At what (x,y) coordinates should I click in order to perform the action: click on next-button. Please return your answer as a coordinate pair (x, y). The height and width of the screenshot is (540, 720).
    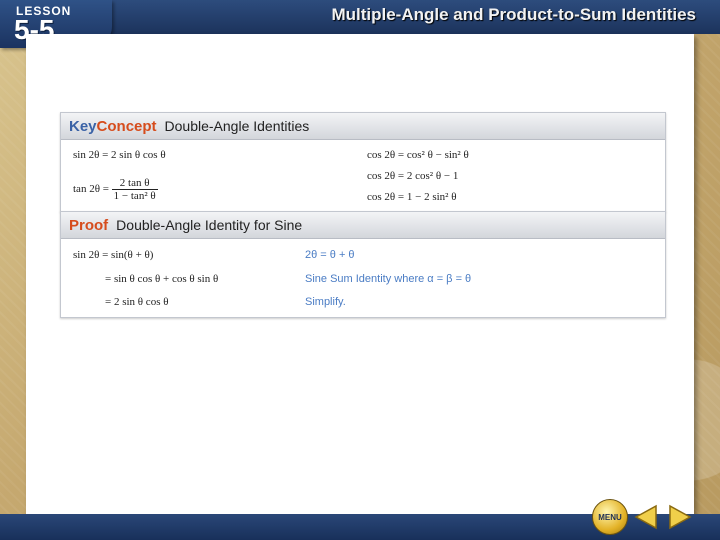
    Looking at the image, I should click on (680, 517).